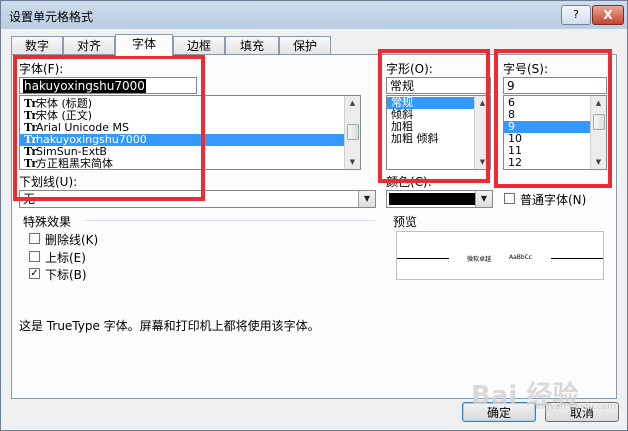  I want to click on help-button: ?, so click(576, 15).